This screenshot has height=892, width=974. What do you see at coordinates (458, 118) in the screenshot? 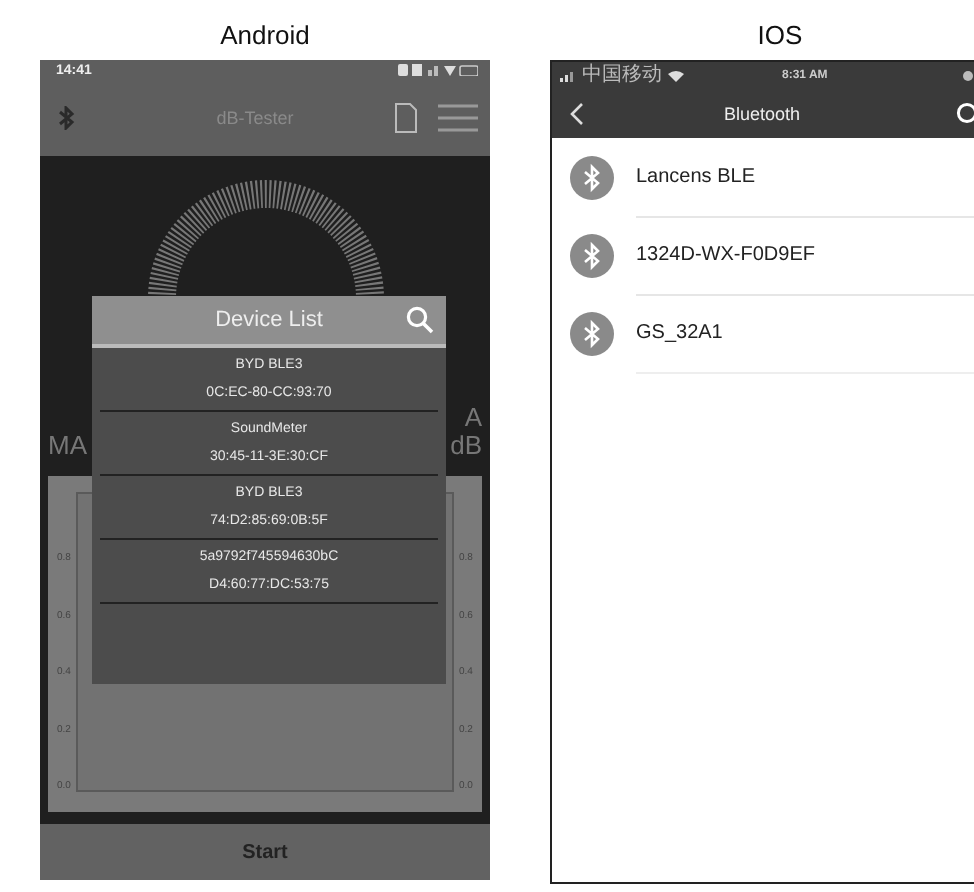
I see `menu-icon` at bounding box center [458, 118].